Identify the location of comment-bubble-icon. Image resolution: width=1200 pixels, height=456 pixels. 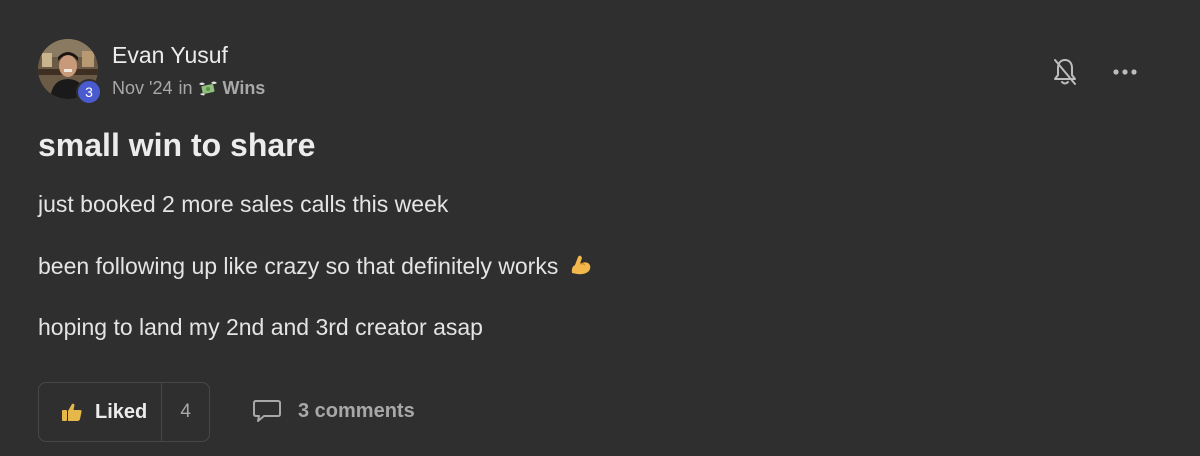
(267, 411).